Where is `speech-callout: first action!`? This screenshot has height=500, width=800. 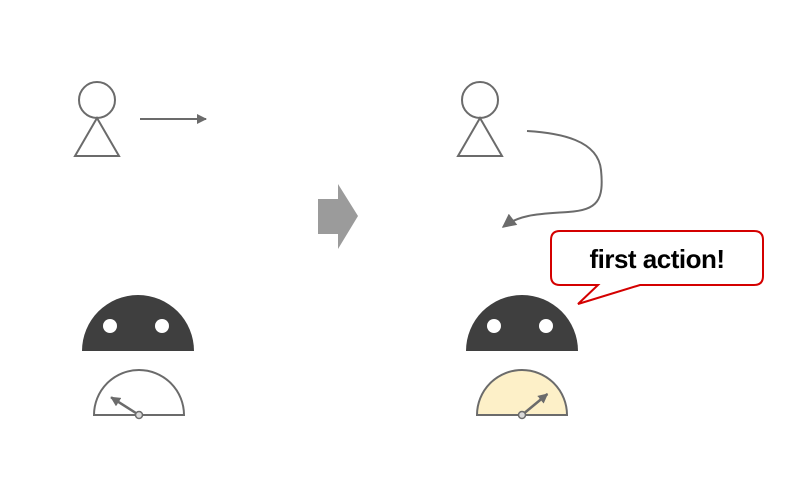 speech-callout: first action! is located at coordinates (657, 267).